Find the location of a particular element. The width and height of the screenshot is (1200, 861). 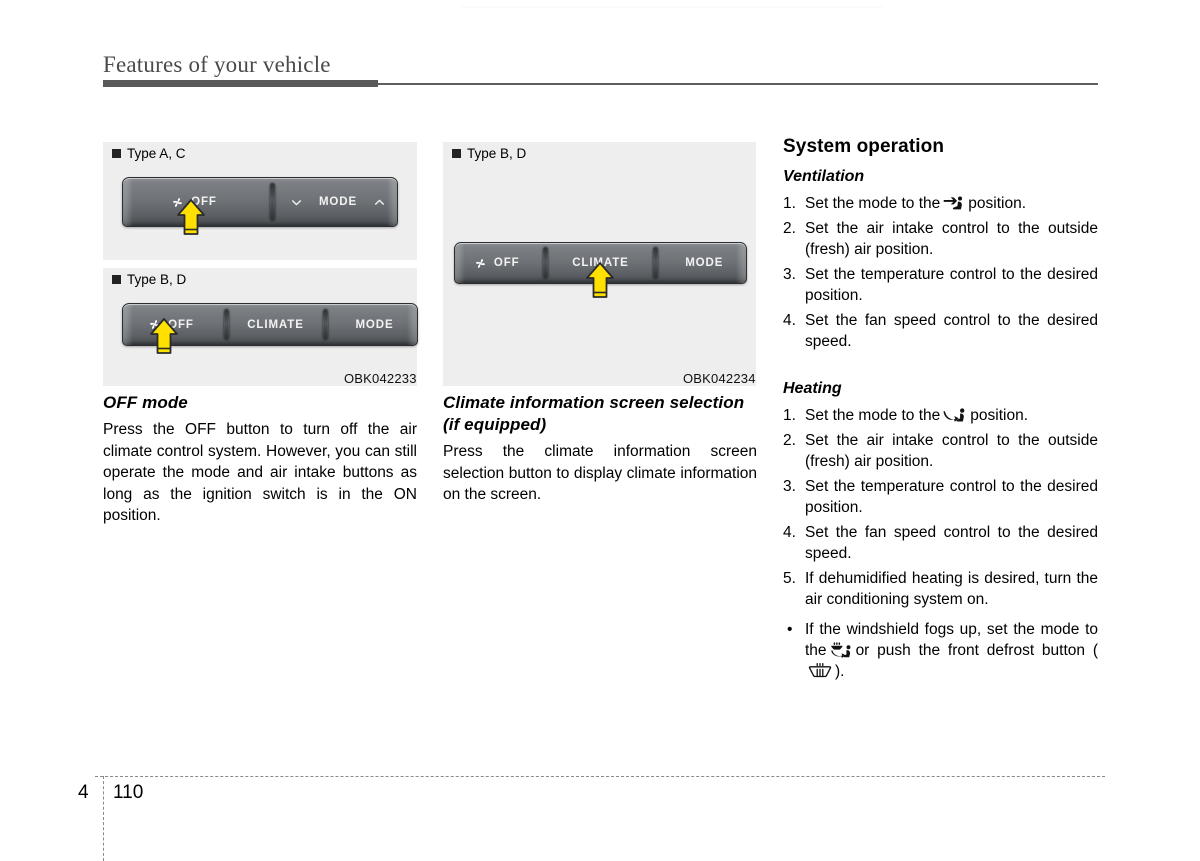

off-mode-heading: OFF mode is located at coordinates (145, 402).